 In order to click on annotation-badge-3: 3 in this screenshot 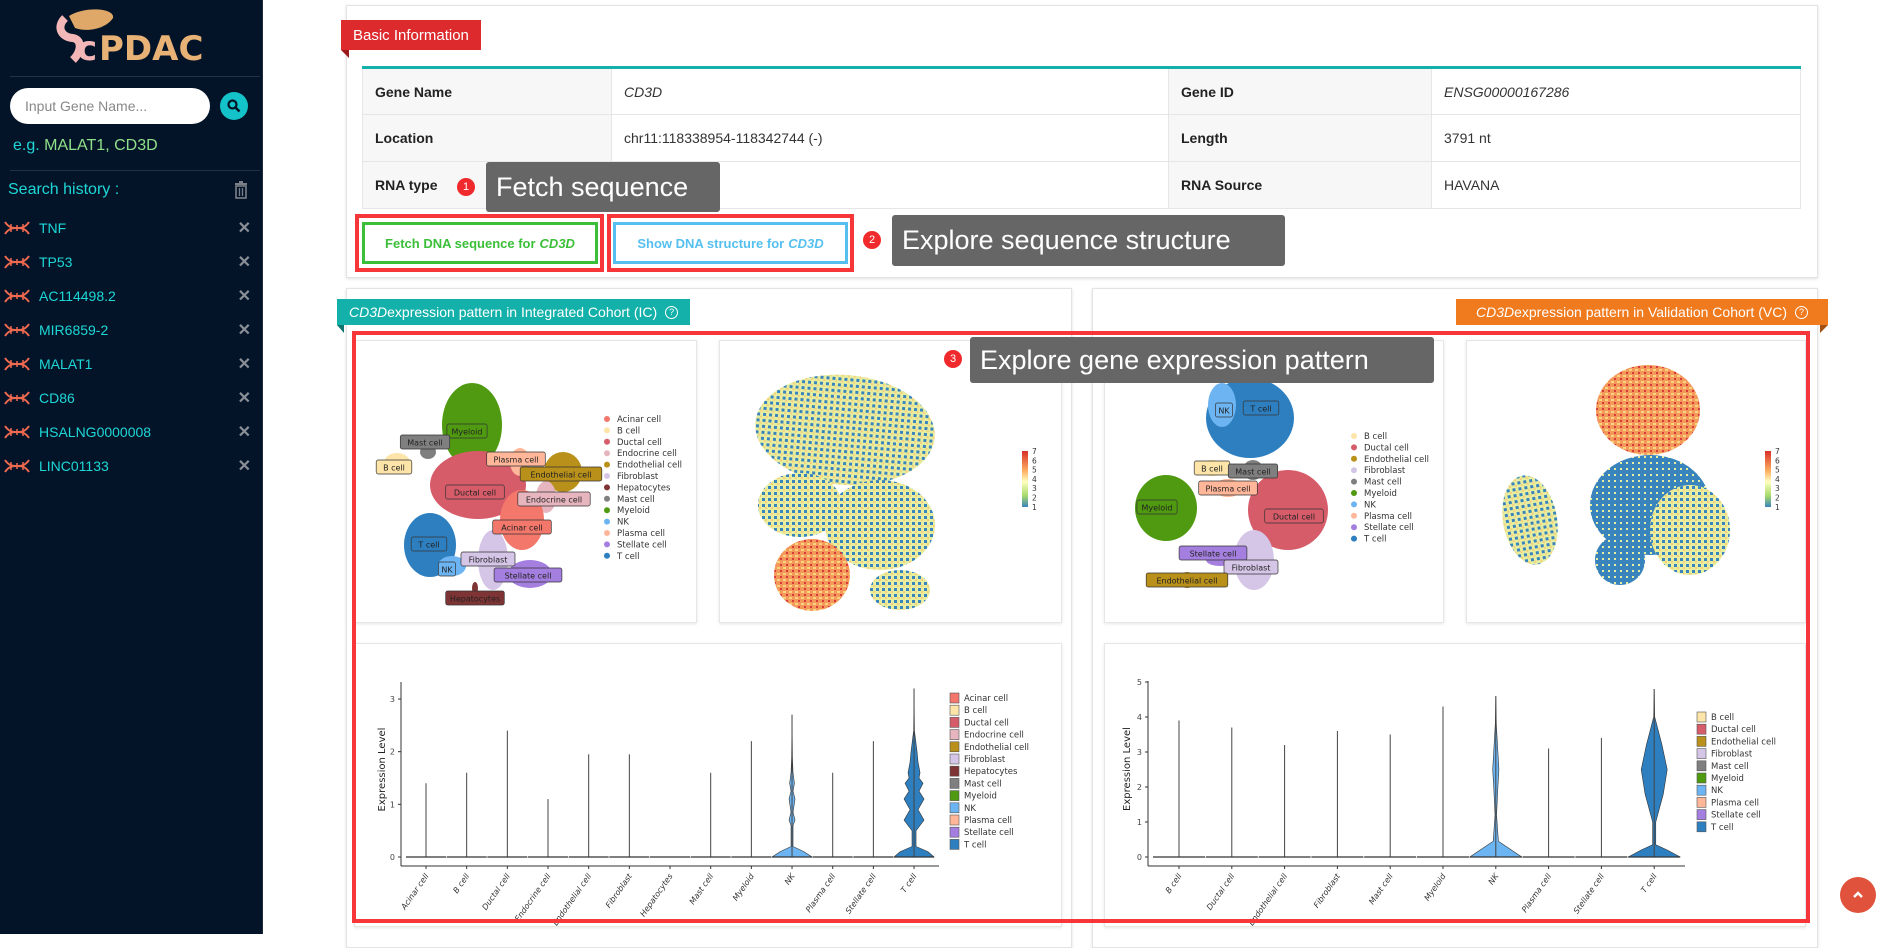, I will do `click(953, 359)`.